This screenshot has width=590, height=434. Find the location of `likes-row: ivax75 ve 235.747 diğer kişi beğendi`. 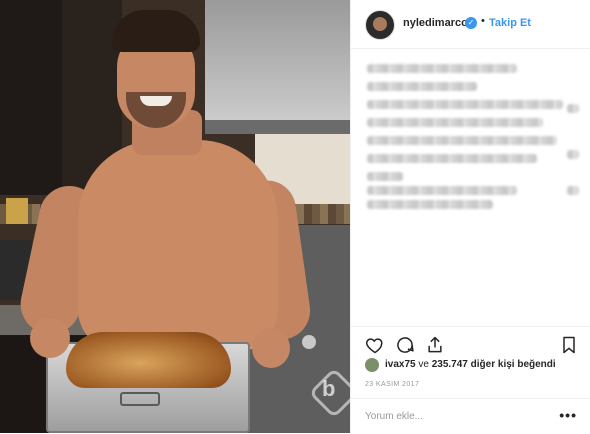

likes-row: ivax75 ve 235.747 diğer kişi beğendi is located at coordinates (475, 366).